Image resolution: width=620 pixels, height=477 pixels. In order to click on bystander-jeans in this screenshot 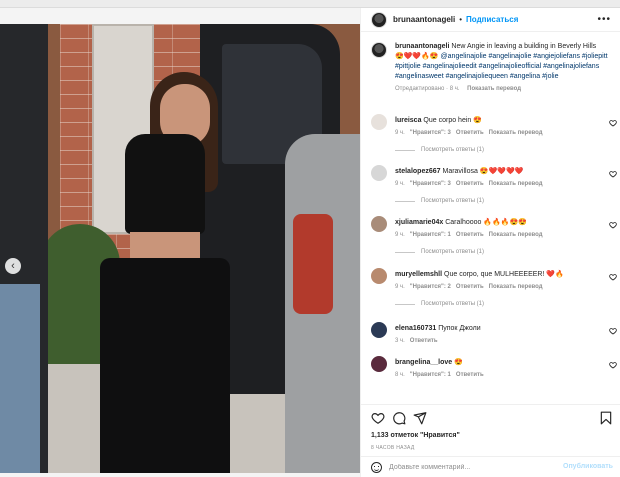, I will do `click(20, 378)`.